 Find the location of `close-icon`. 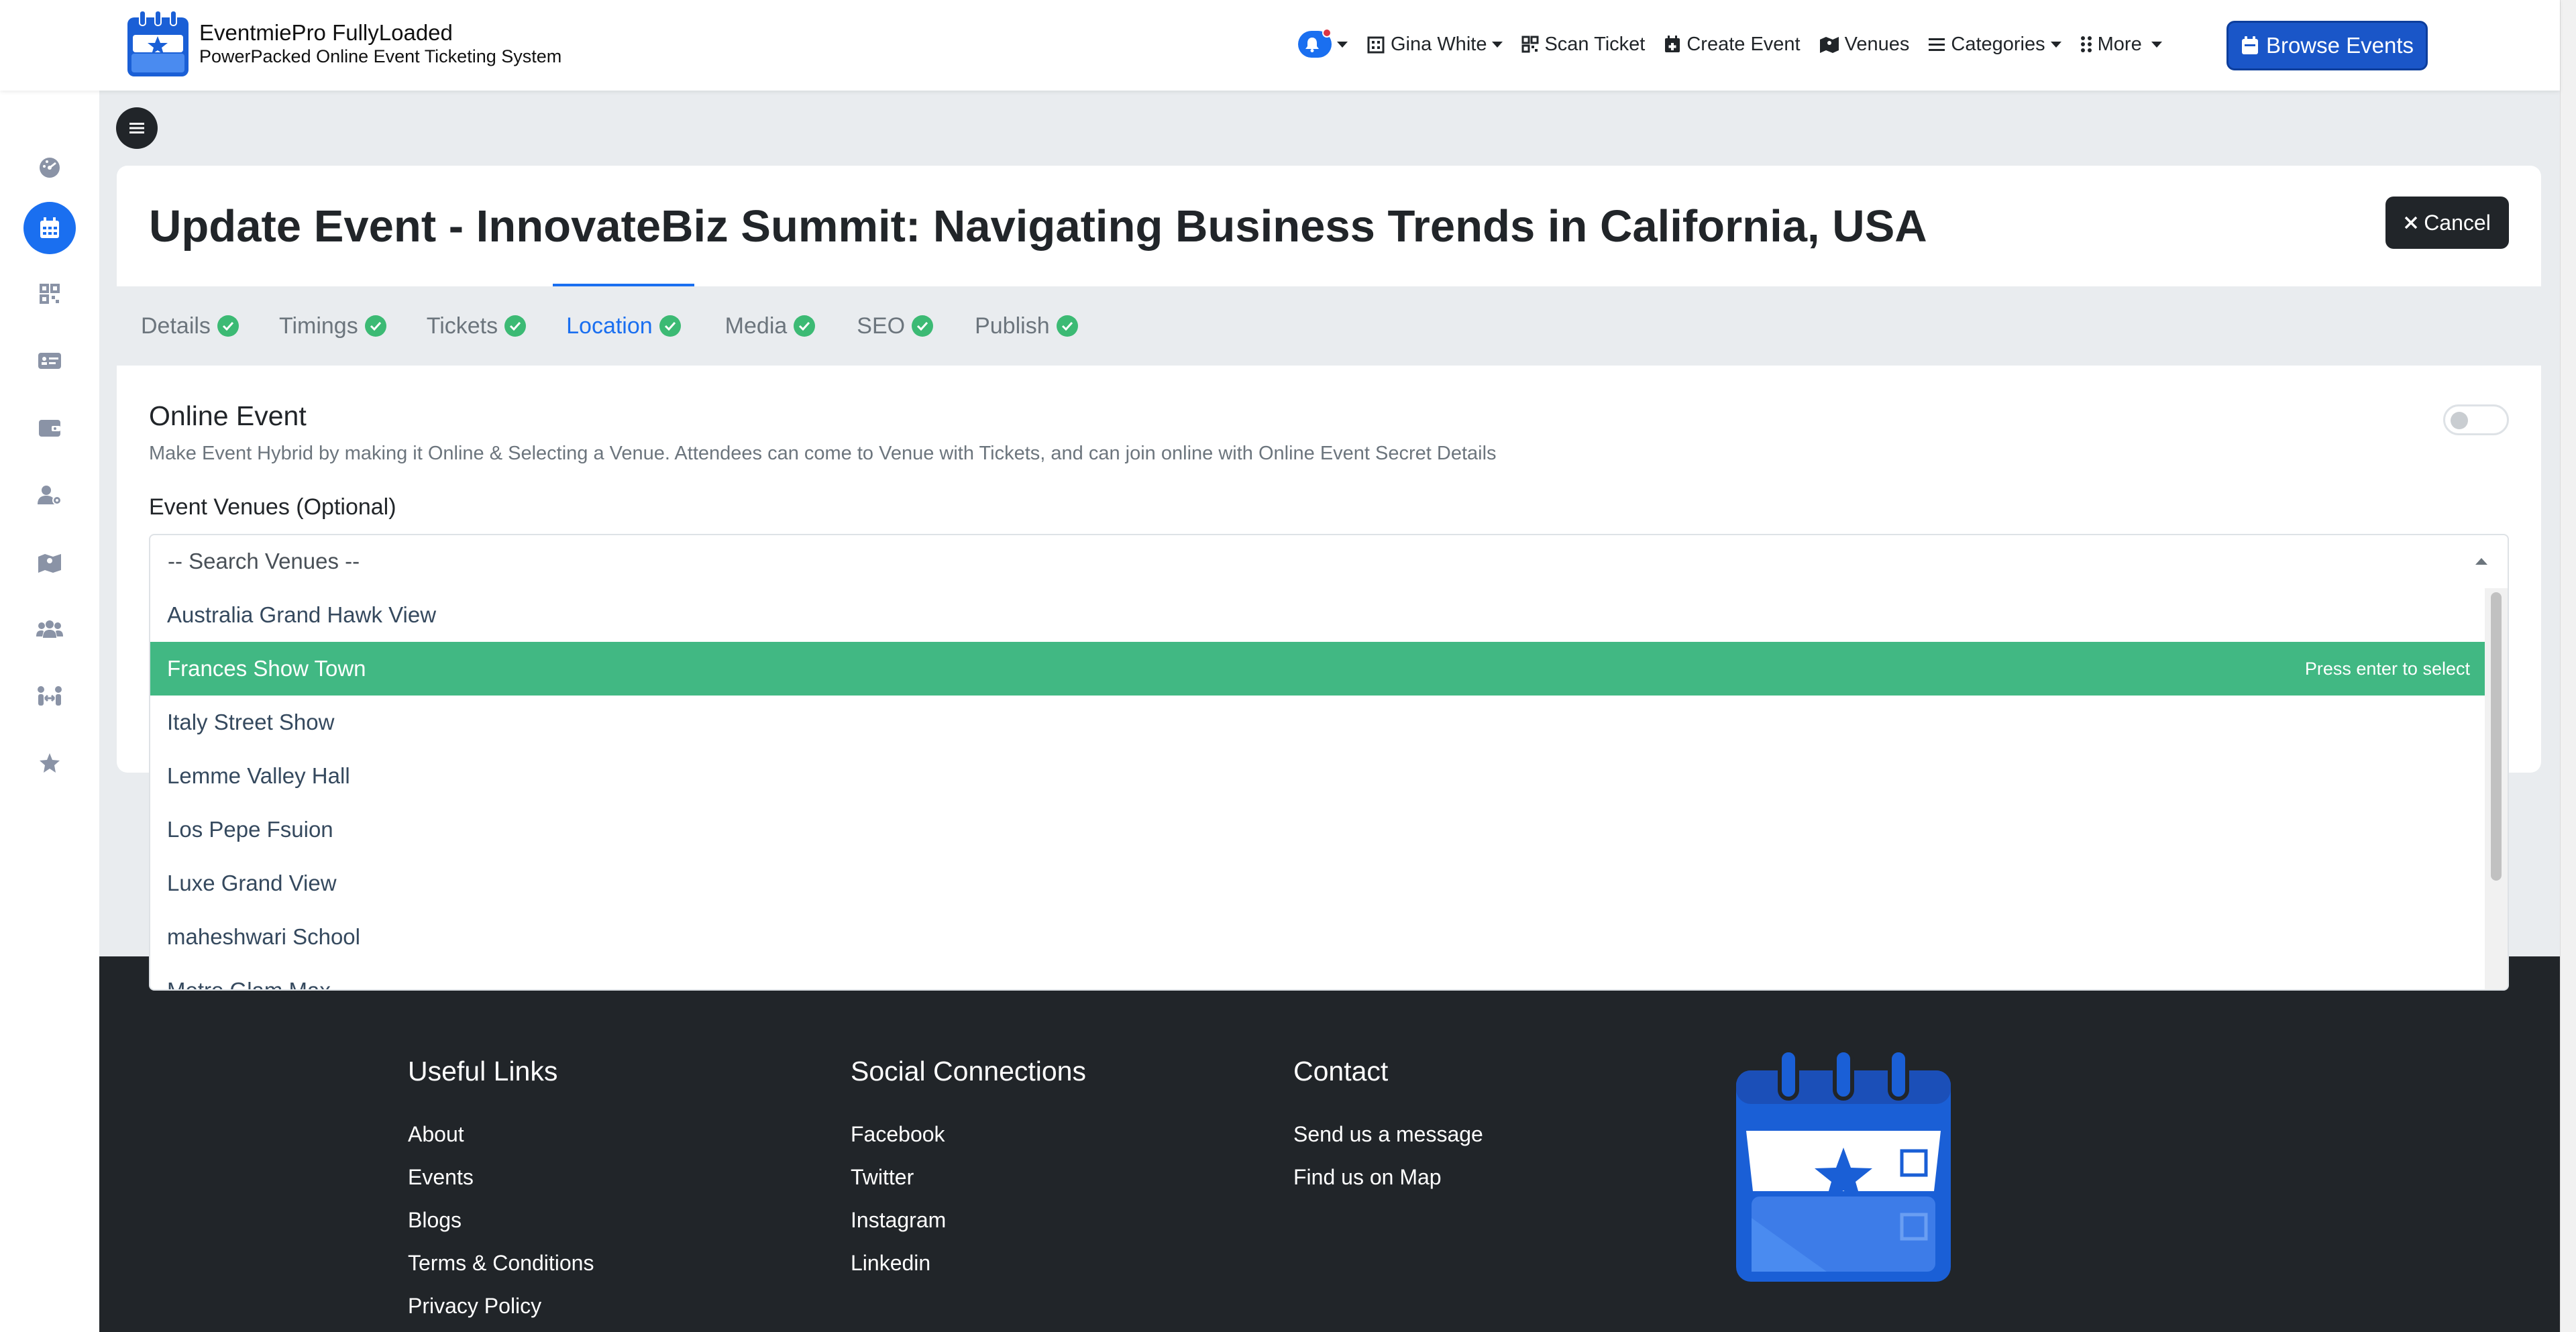

close-icon is located at coordinates (2411, 222).